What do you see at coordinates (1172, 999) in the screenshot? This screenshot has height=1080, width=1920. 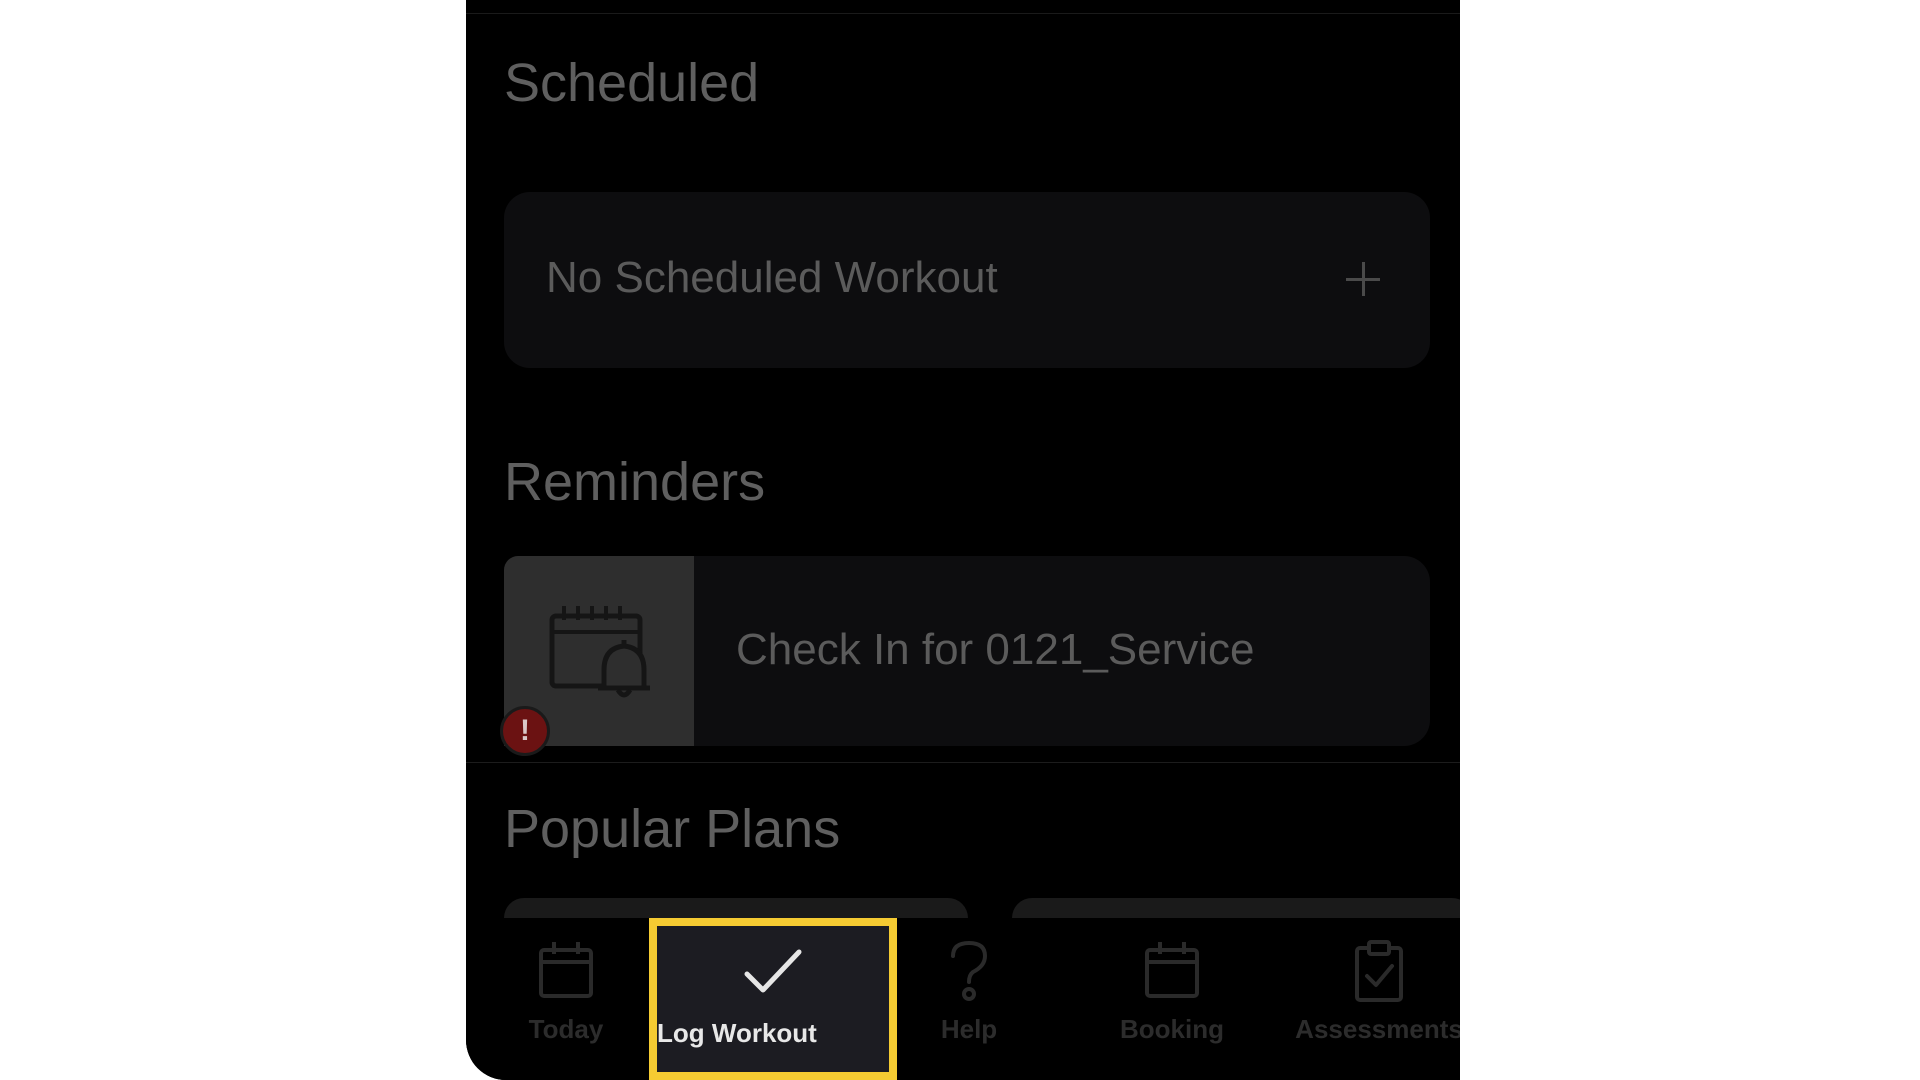 I see `tab-booking: Booking` at bounding box center [1172, 999].